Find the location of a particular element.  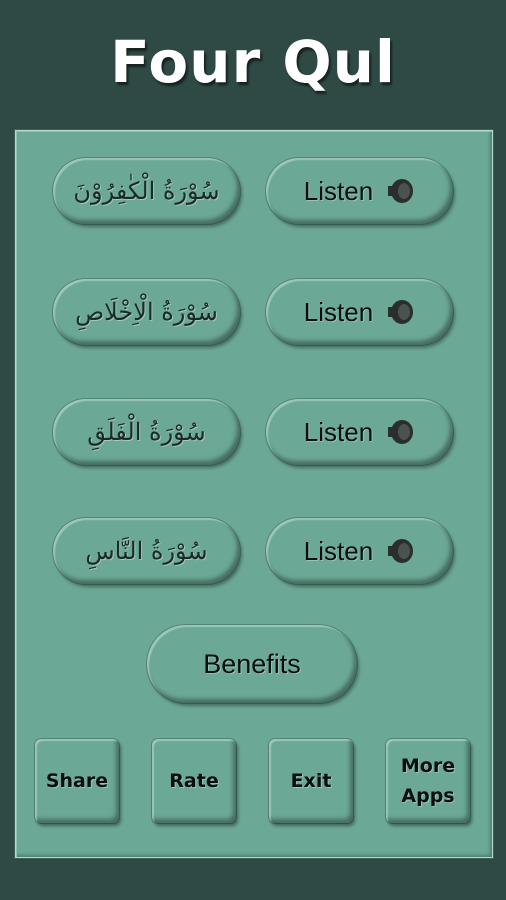

surah-name: سُوْرَةُ الْفَلَقِ is located at coordinates (146, 432).